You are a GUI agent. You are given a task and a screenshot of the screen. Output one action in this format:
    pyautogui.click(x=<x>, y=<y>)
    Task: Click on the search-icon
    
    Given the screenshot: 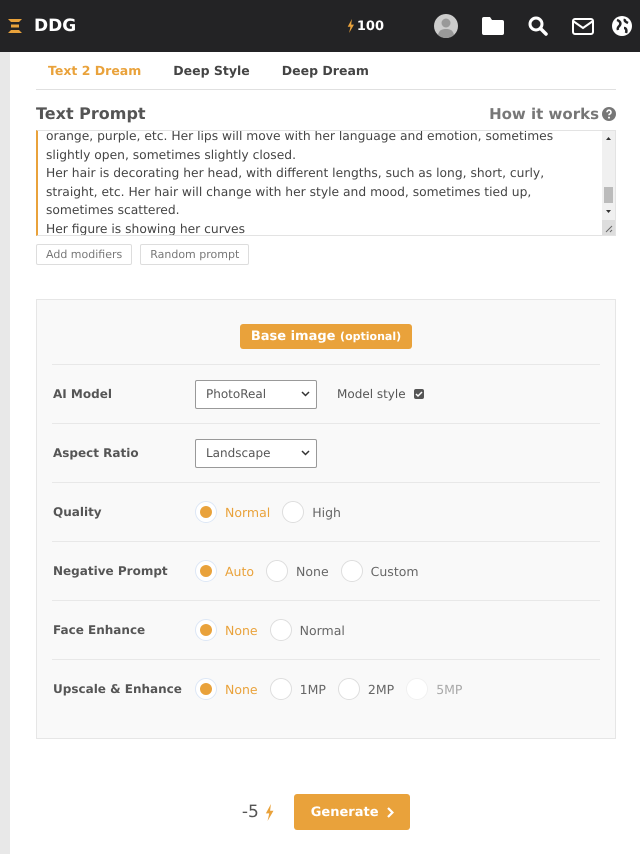 What is the action you would take?
    pyautogui.click(x=538, y=26)
    